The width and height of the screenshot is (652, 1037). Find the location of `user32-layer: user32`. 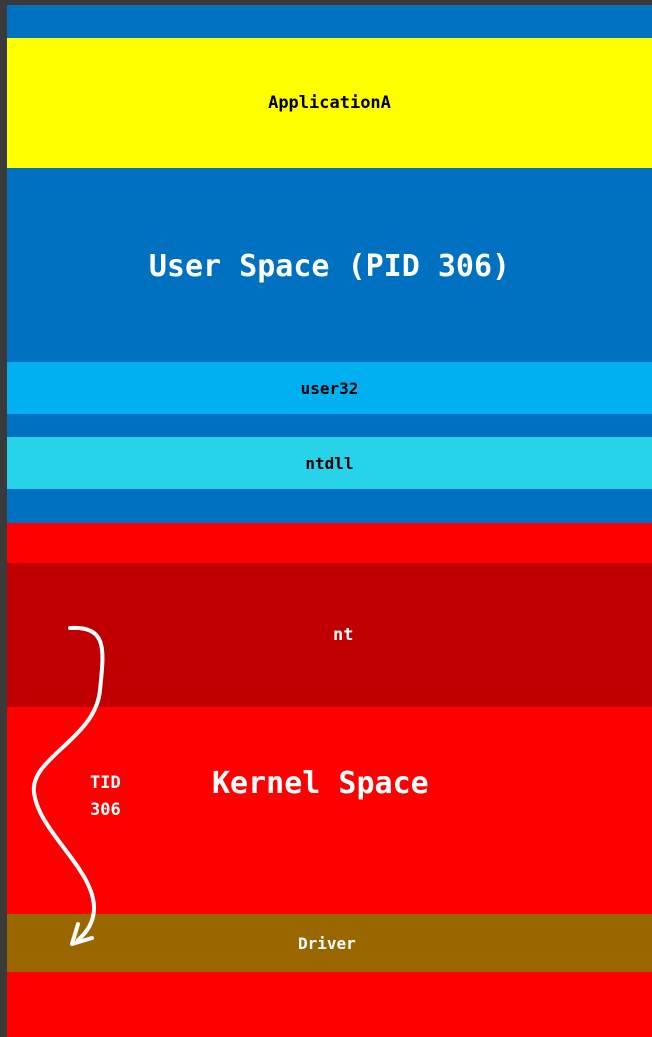

user32-layer: user32 is located at coordinates (329, 388).